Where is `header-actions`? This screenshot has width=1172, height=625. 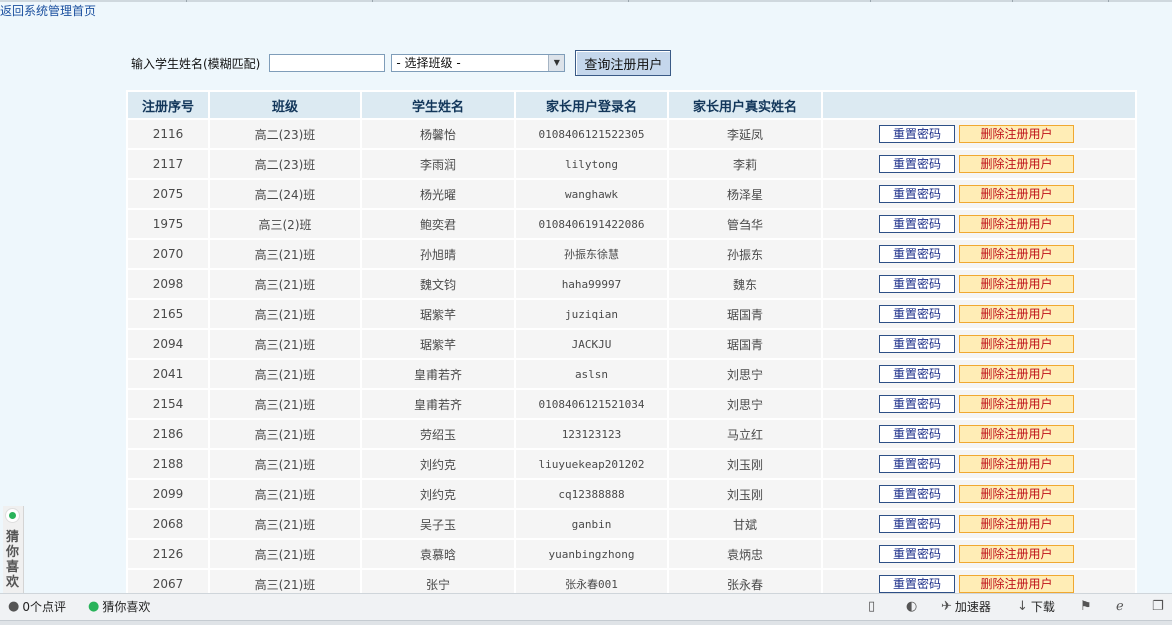
header-actions is located at coordinates (979, 105).